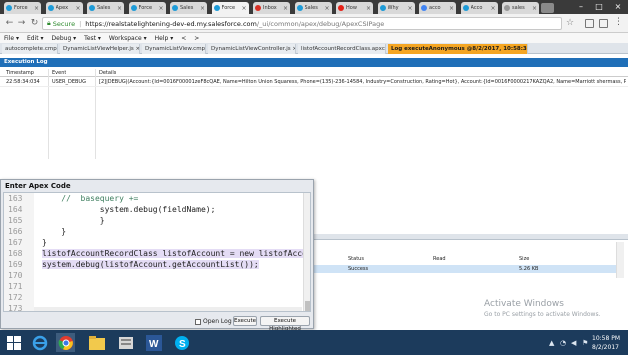 This screenshot has height=355, width=628. I want to click on browser-tab: acco ×, so click(437, 8).